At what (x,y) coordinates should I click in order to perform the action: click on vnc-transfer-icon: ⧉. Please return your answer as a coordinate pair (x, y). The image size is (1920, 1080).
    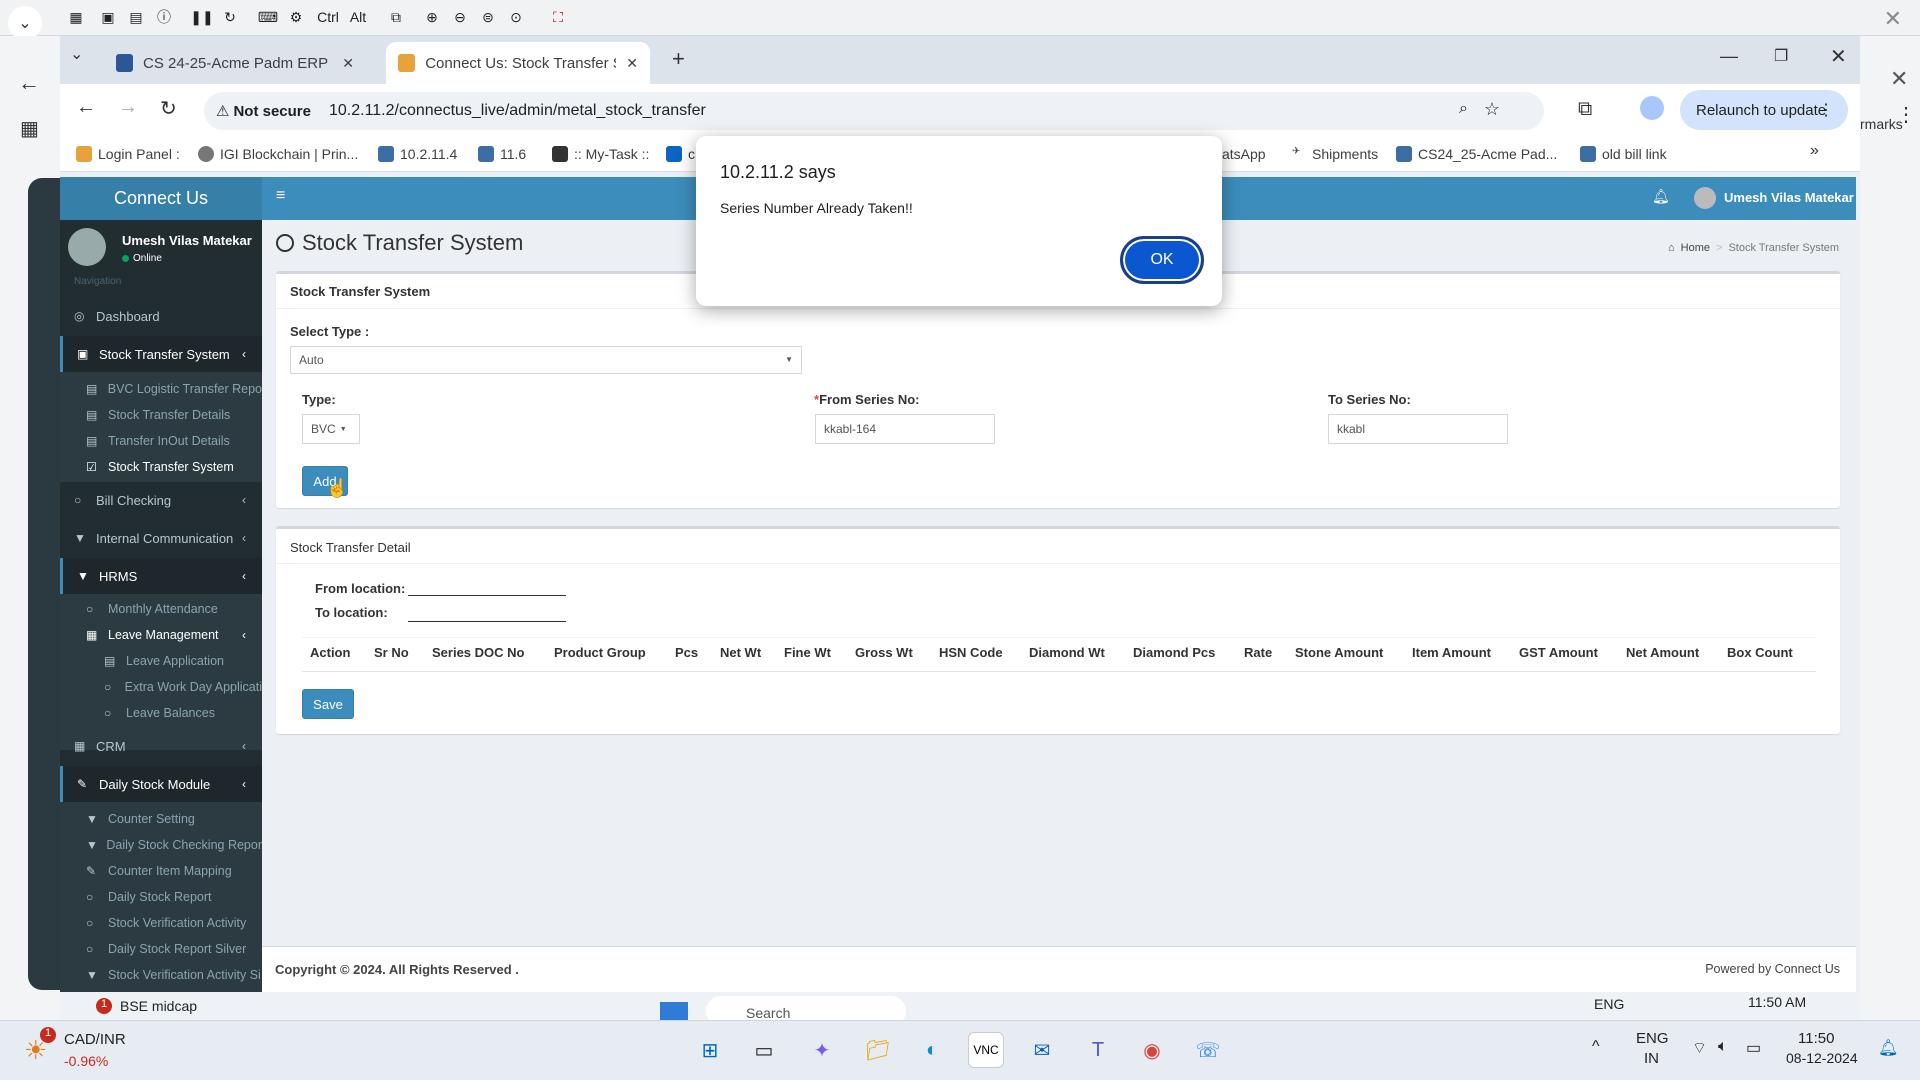
    Looking at the image, I should click on (396, 17).